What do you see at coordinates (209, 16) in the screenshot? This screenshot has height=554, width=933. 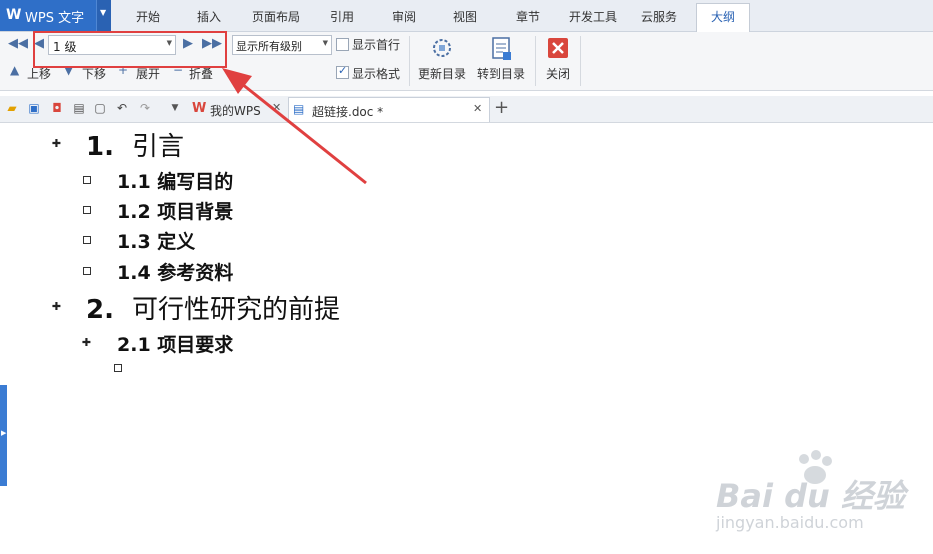 I see `tab-insert: 插入` at bounding box center [209, 16].